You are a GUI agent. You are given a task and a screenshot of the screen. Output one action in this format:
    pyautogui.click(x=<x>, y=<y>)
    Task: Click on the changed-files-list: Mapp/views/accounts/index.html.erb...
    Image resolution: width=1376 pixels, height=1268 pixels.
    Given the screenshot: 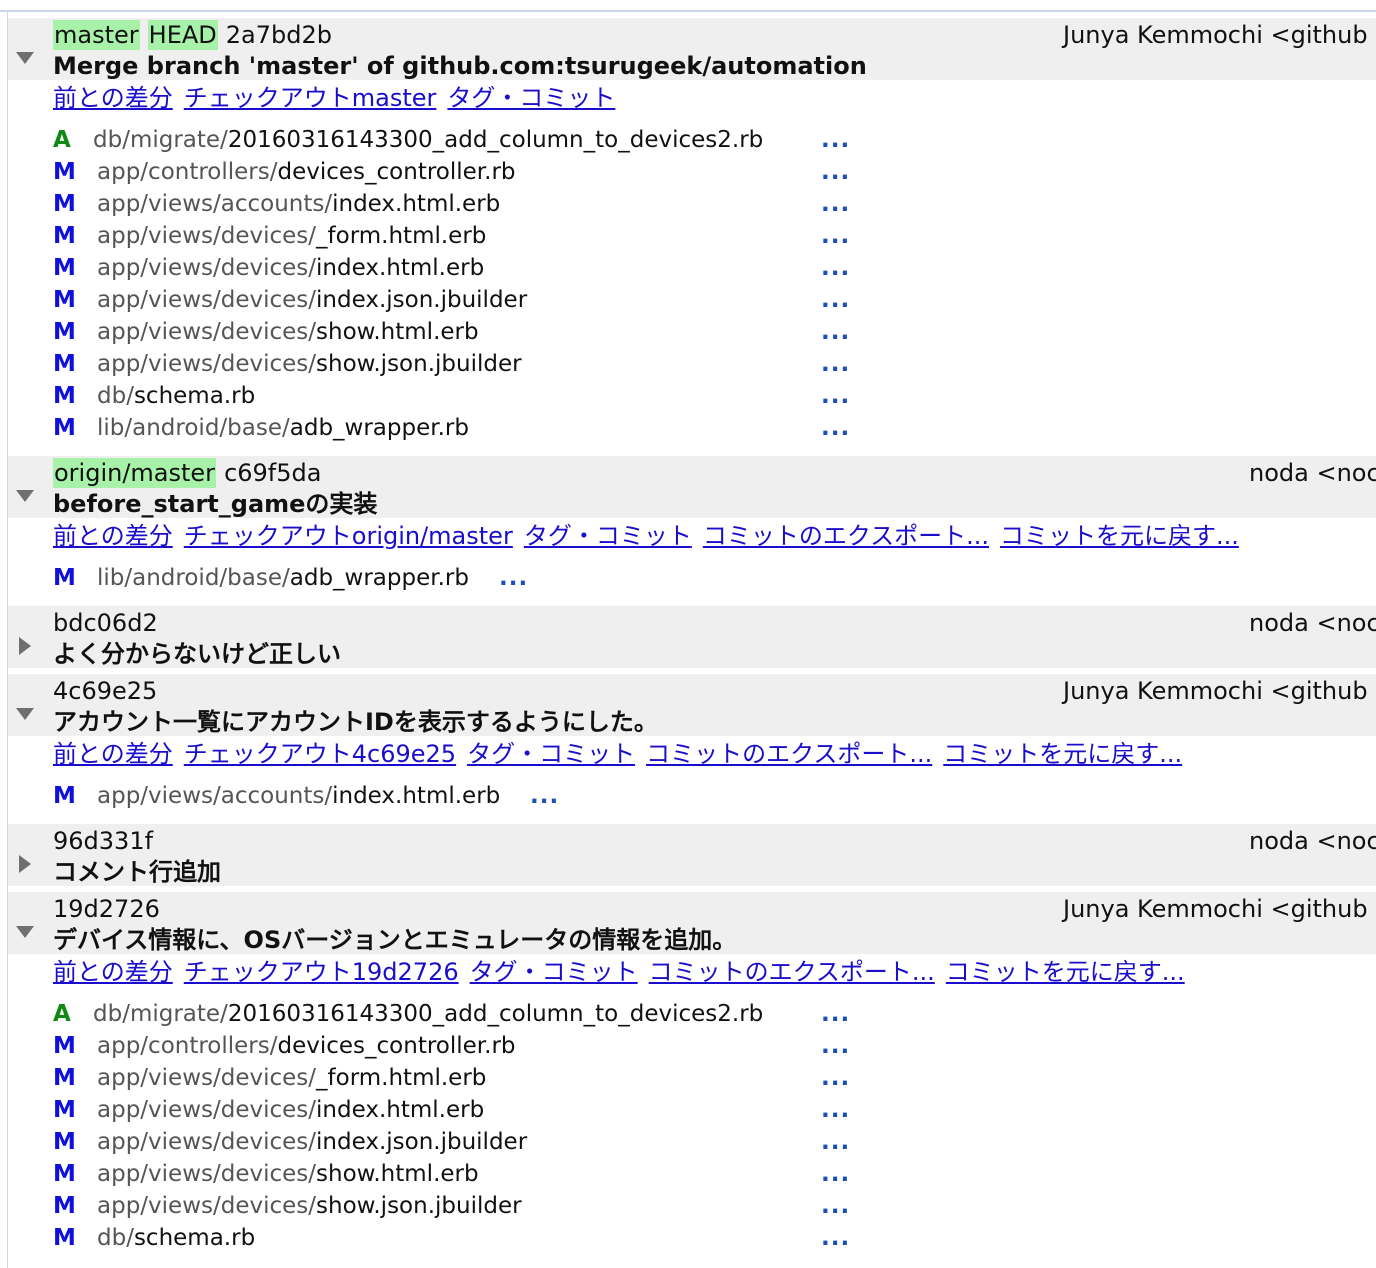 What is the action you would take?
    pyautogui.click(x=692, y=795)
    